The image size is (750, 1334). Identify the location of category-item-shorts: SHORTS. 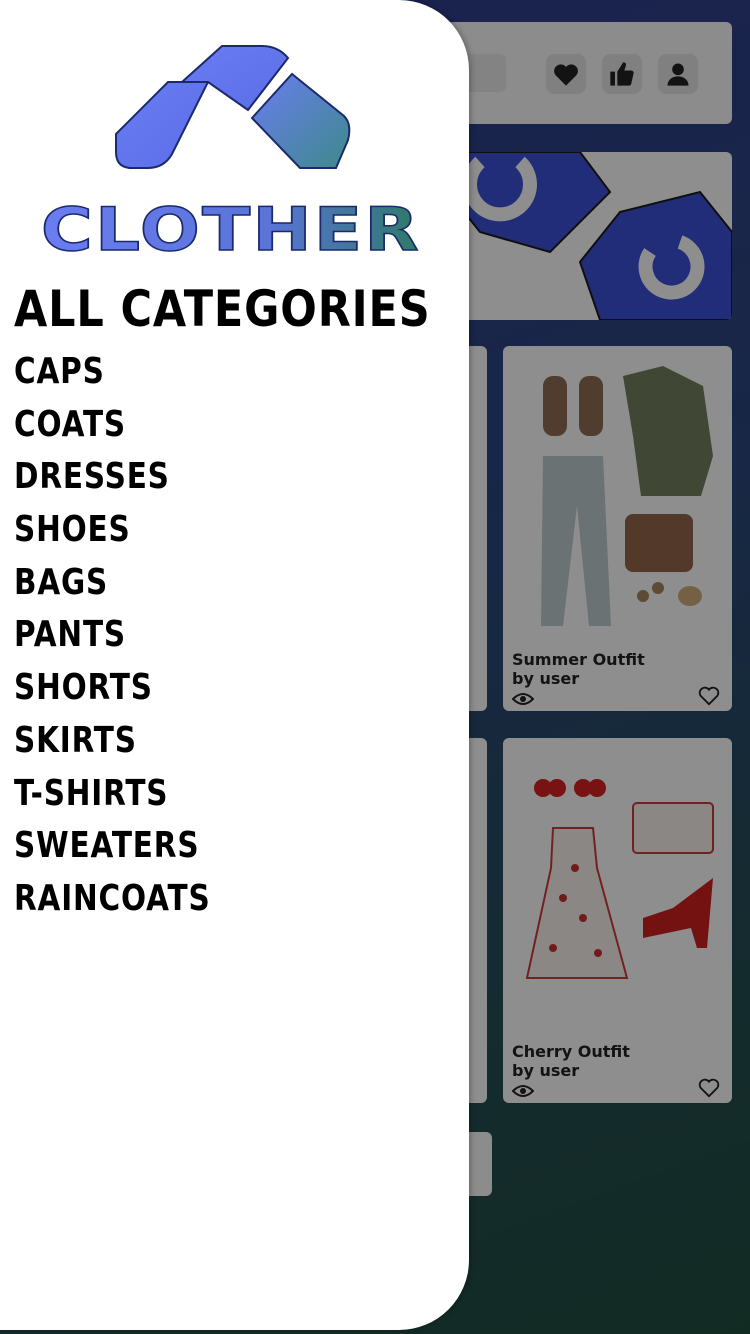
(112, 688).